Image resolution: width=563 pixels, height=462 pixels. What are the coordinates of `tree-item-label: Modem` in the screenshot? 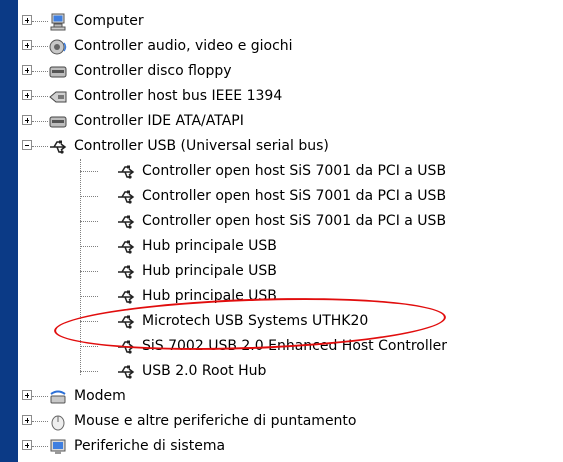 It's located at (100, 396).